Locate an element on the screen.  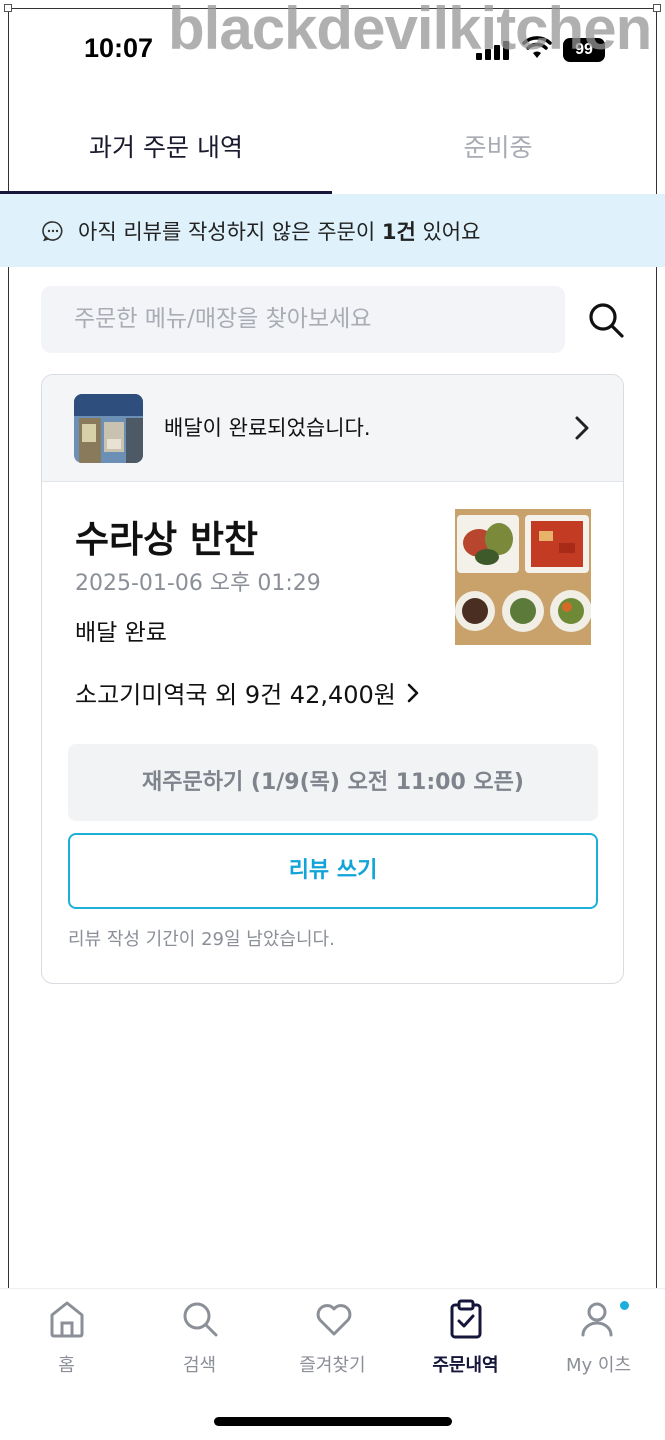
order-tabs: 과거 주문 내역 준비중 is located at coordinates (332, 152).